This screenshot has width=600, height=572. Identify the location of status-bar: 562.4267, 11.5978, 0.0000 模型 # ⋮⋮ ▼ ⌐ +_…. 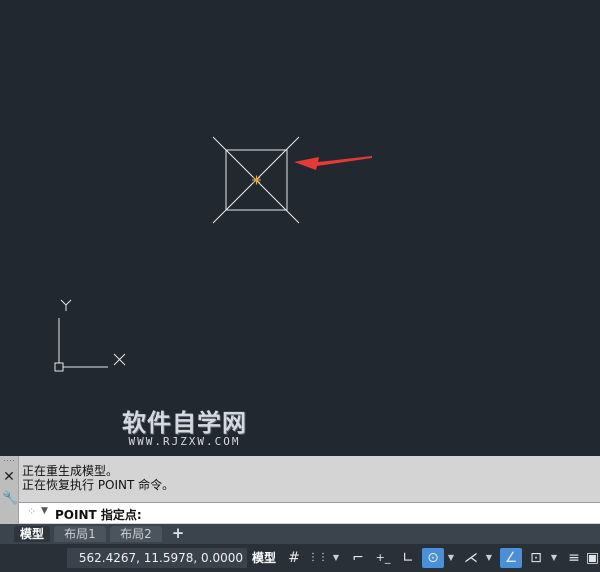
(300, 558).